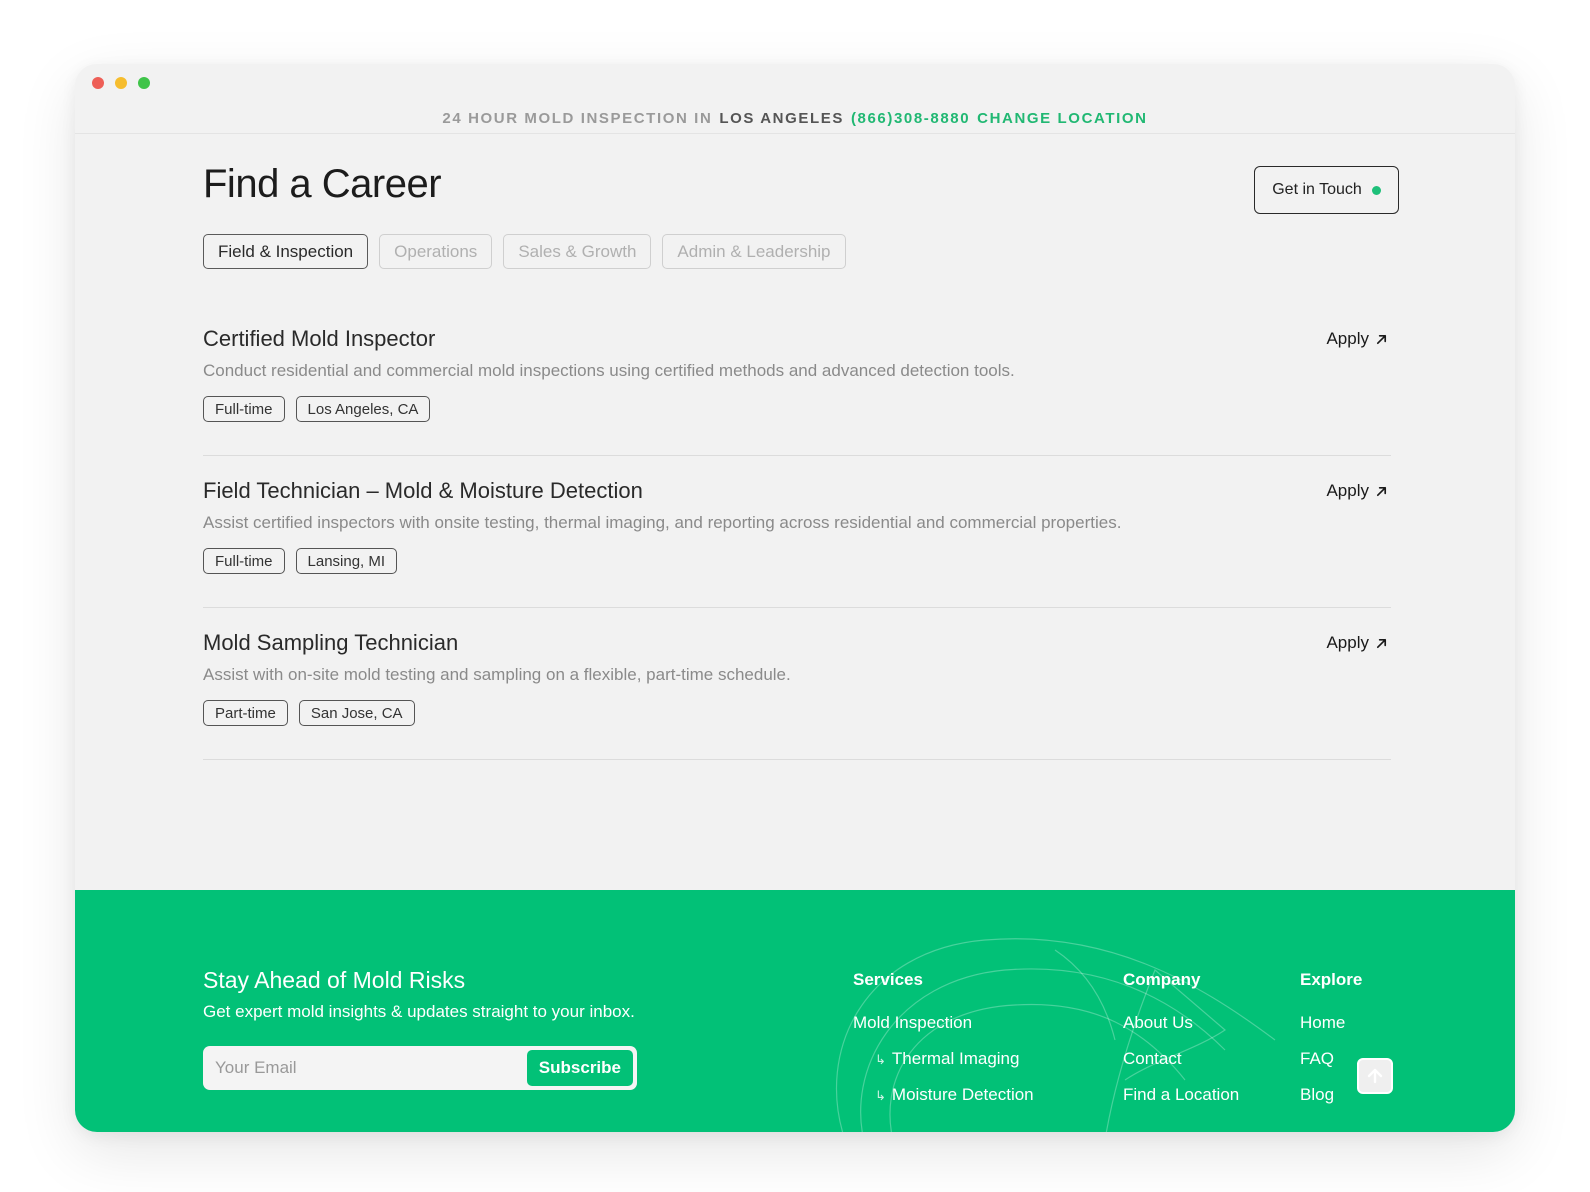 This screenshot has height=1192, width=1590. I want to click on window-controls, so click(121, 83).